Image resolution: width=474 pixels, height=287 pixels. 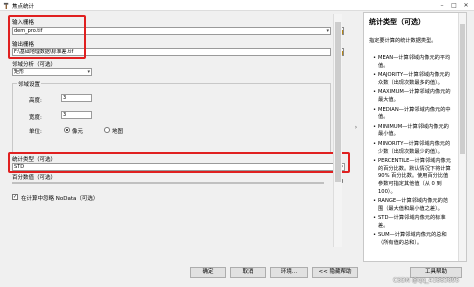 I want to click on ok-button: 确定, so click(x=208, y=272).